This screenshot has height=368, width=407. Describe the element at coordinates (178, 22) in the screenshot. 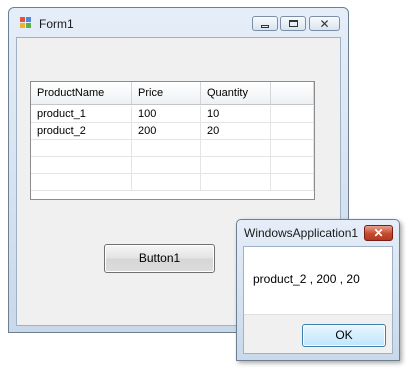

I see `form1-titlebar: Form1 ✕` at that location.